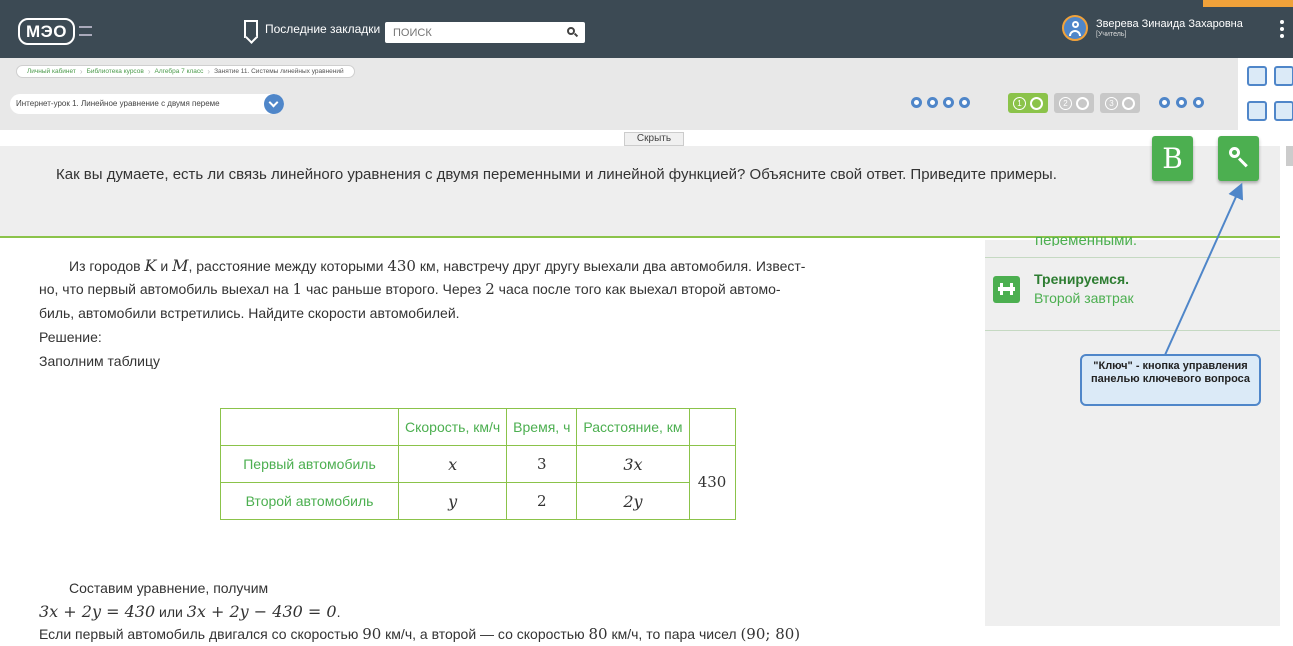 Image resolution: width=1293 pixels, height=646 pixels. What do you see at coordinates (1084, 298) in the screenshot?
I see `outline-item-subtitle: Второй завтрак` at bounding box center [1084, 298].